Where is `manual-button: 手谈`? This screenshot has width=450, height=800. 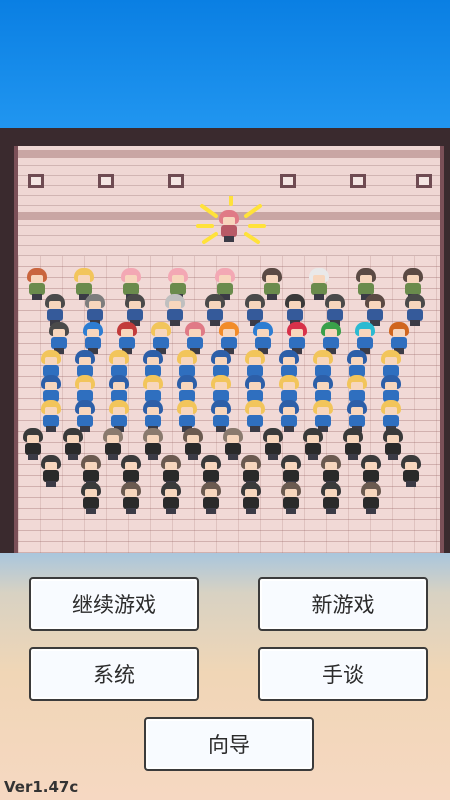
manual-button: 手谈 is located at coordinates (343, 674).